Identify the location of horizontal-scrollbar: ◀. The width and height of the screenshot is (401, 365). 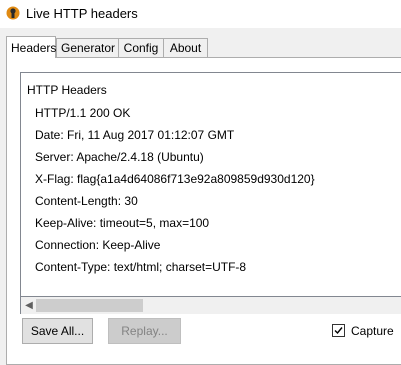
(210, 305).